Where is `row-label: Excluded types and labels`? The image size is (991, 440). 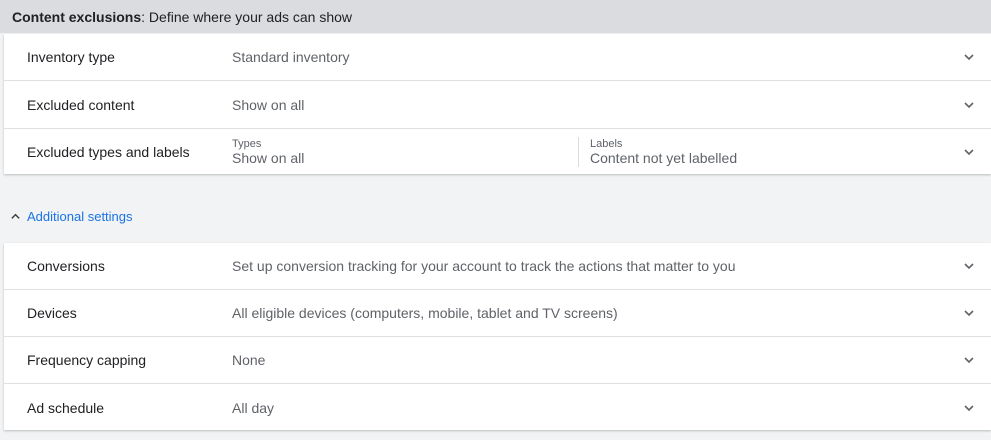 row-label: Excluded types and labels is located at coordinates (108, 152).